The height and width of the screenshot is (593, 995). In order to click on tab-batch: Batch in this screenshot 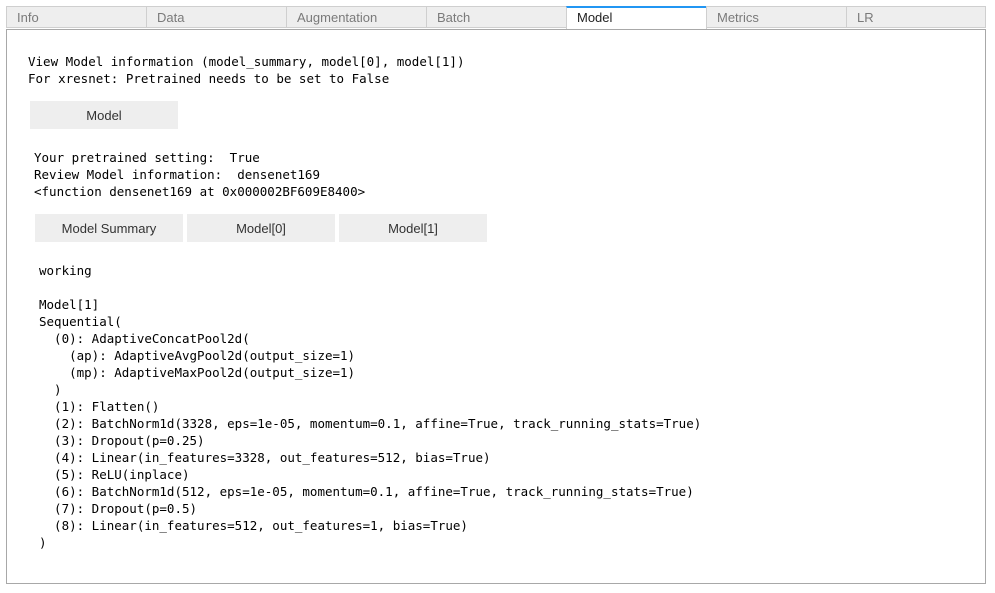, I will do `click(496, 17)`.